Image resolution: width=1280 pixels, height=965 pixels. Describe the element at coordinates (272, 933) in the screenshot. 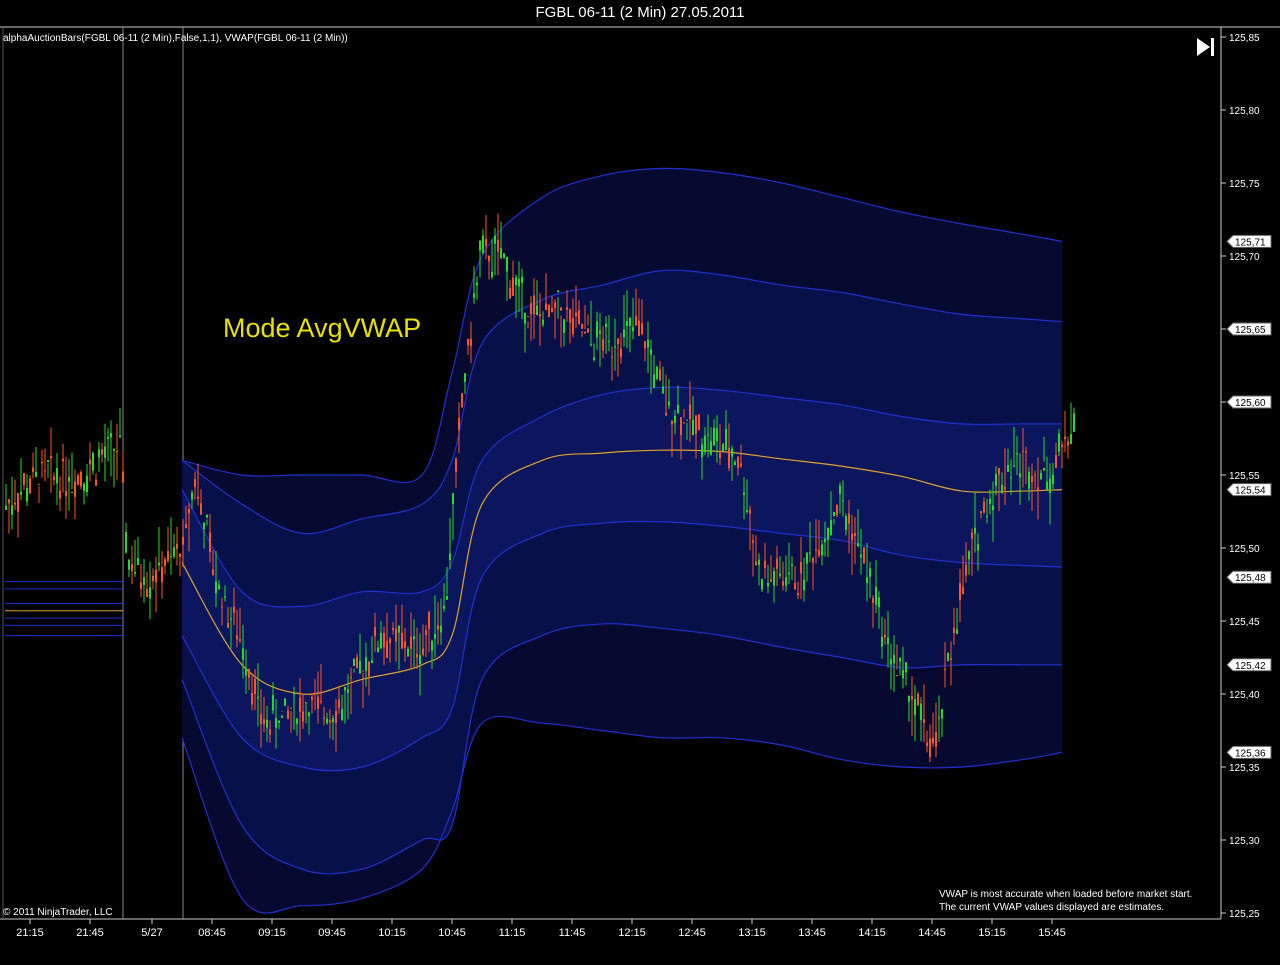

I see `x-tick-label: 09:15` at that location.